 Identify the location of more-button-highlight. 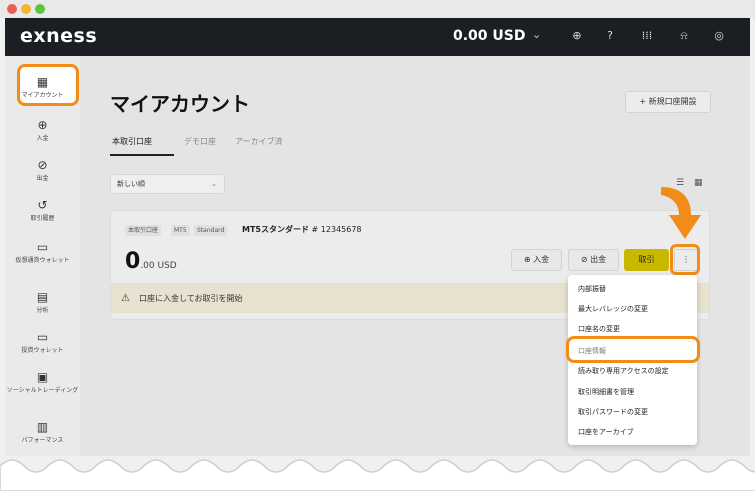
(685, 259).